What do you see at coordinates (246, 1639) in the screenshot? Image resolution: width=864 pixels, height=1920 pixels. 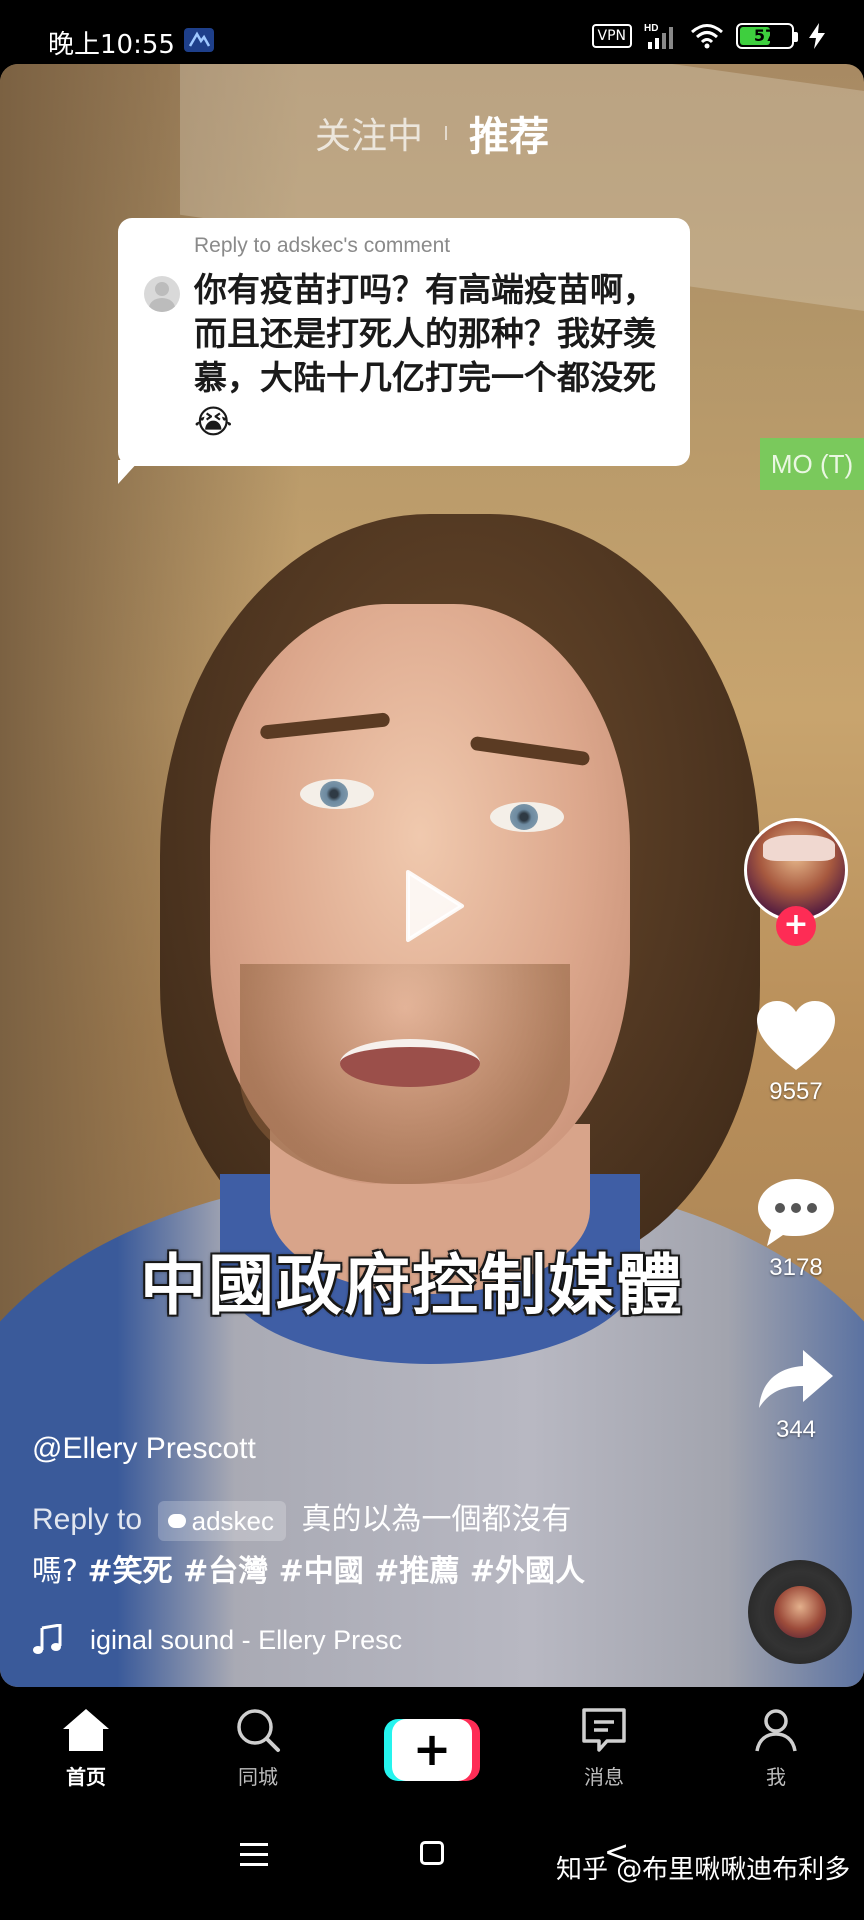 I see `sound-title: iginal sound - Ellery Presc` at bounding box center [246, 1639].